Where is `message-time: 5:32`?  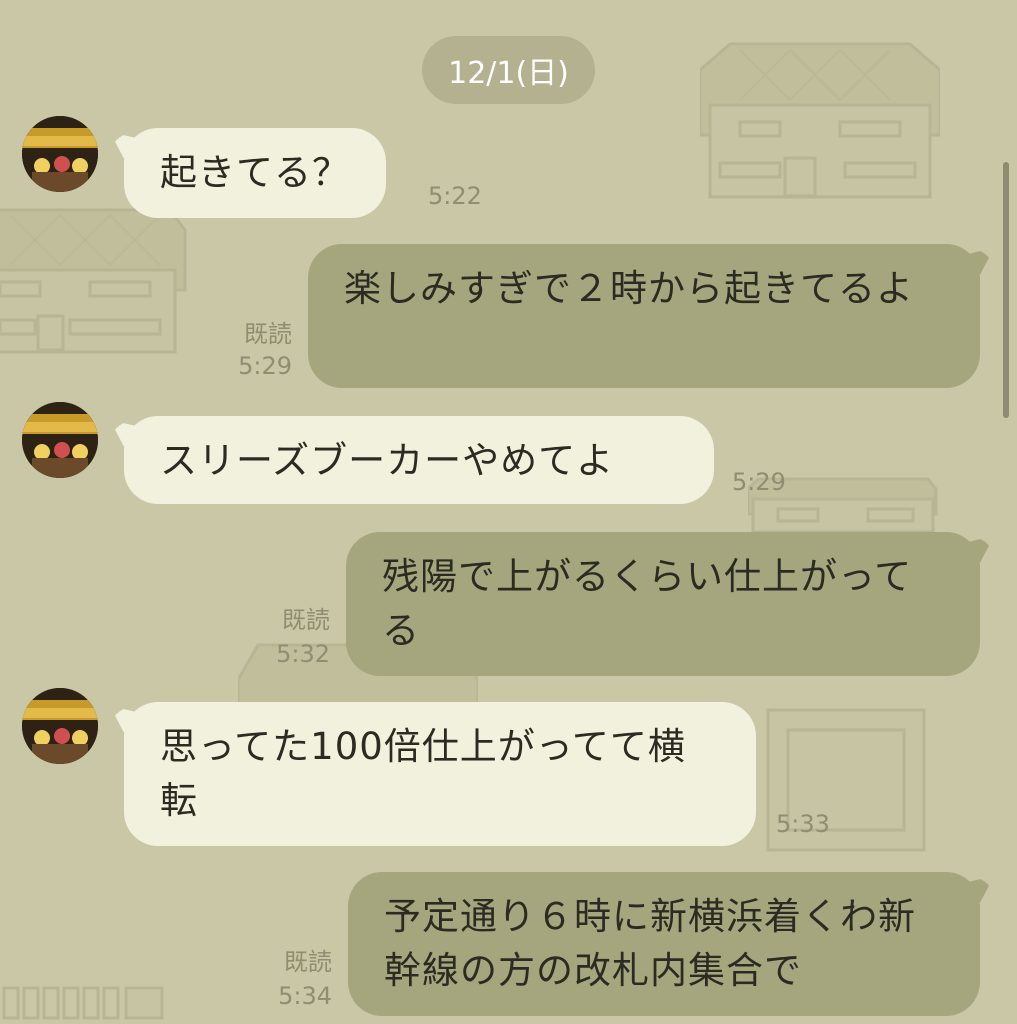
message-time: 5:32 is located at coordinates (303, 654).